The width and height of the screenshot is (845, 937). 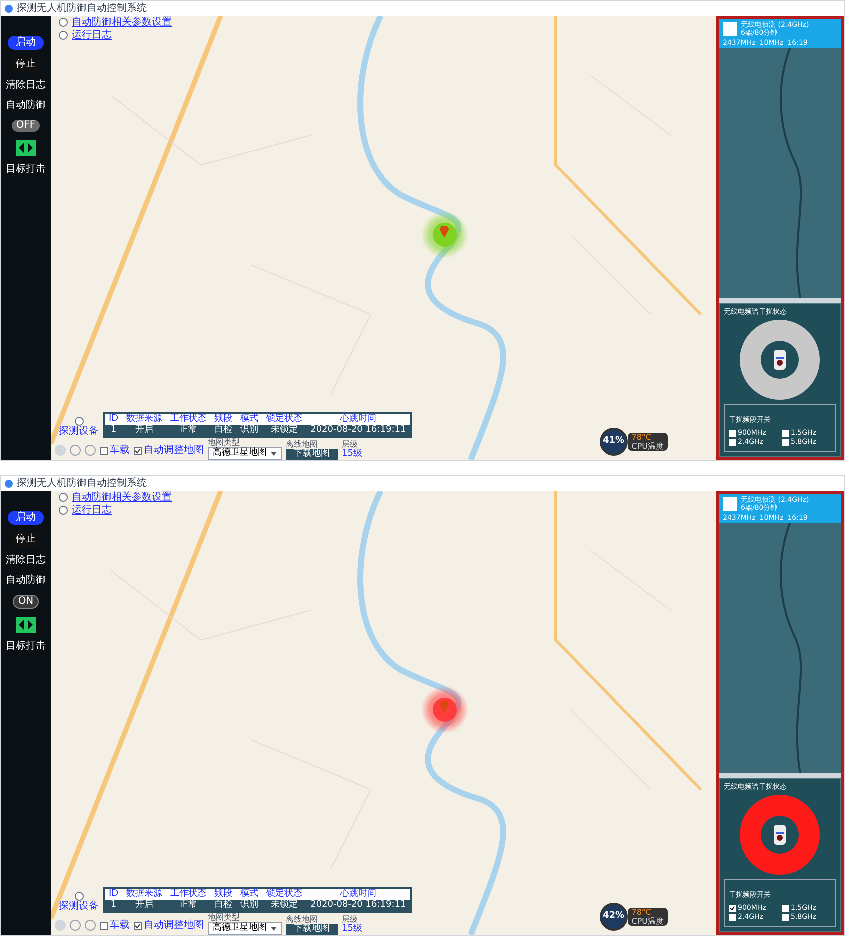 What do you see at coordinates (614, 442) in the screenshot?
I see `usage-gauge: 41%` at bounding box center [614, 442].